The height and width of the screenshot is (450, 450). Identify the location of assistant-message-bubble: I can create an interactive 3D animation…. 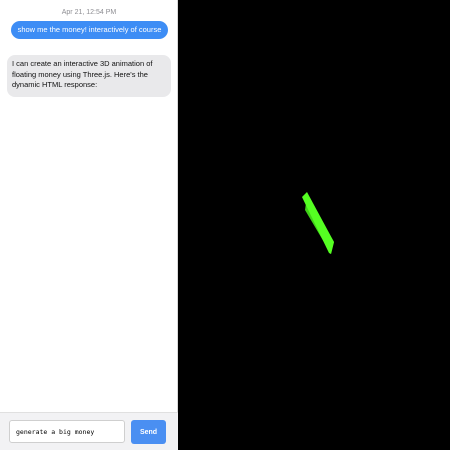
(89, 76).